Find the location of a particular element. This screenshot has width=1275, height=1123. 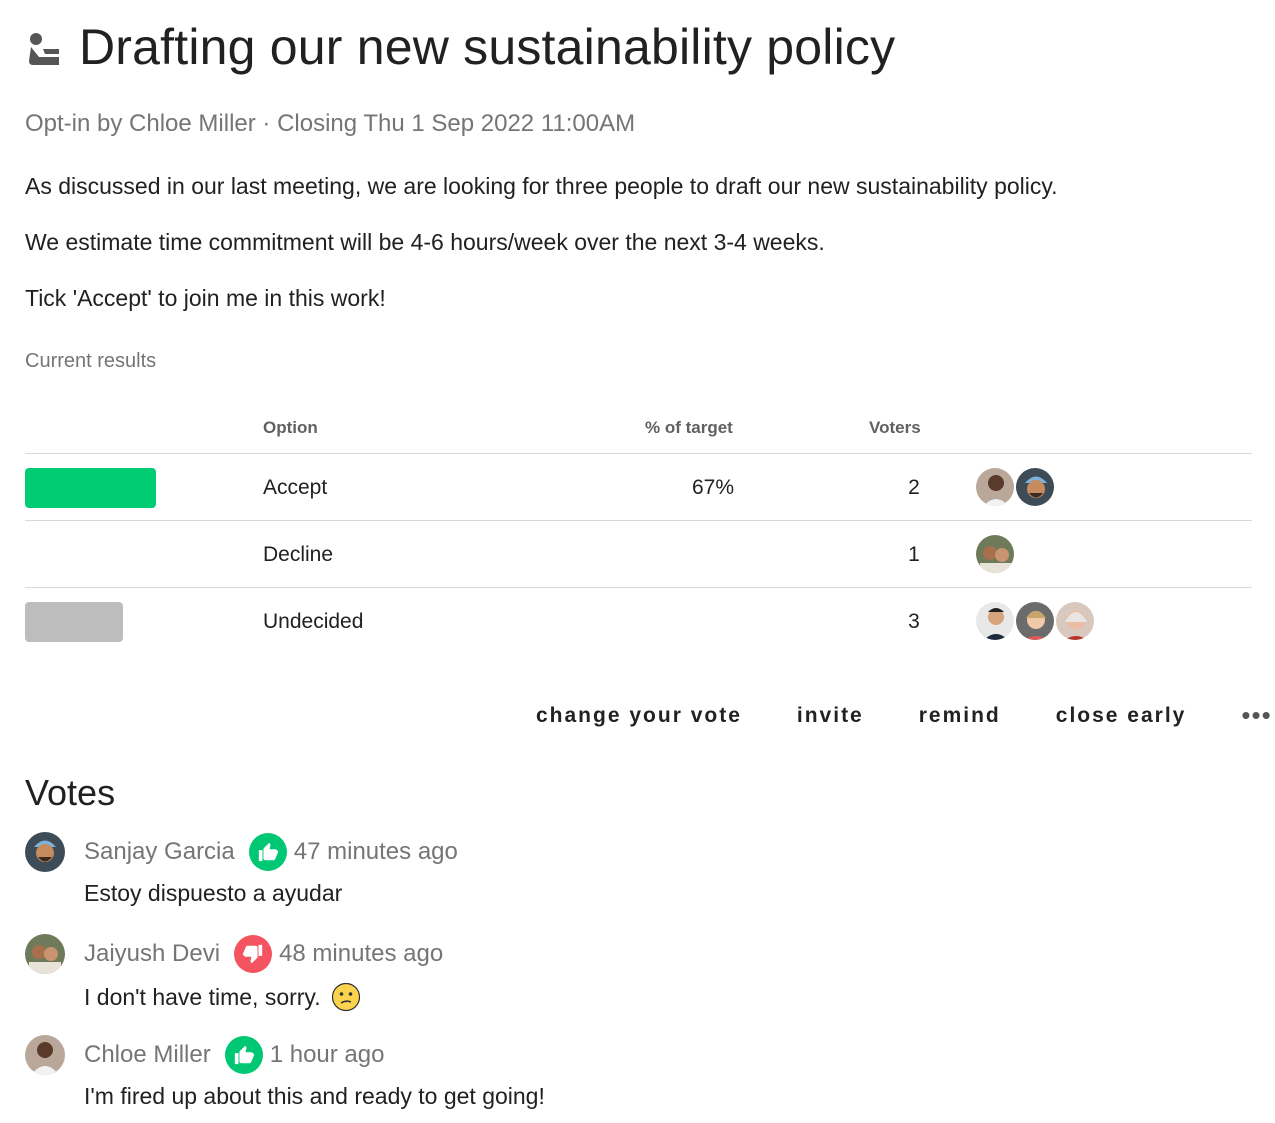

results-header-row: Option % of target Voters is located at coordinates (638, 427).